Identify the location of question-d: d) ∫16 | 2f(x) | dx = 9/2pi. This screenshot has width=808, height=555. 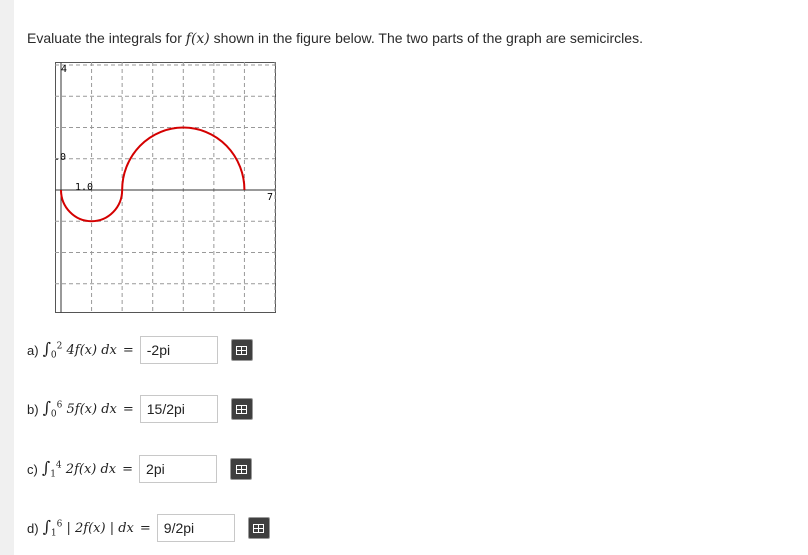
(148, 528).